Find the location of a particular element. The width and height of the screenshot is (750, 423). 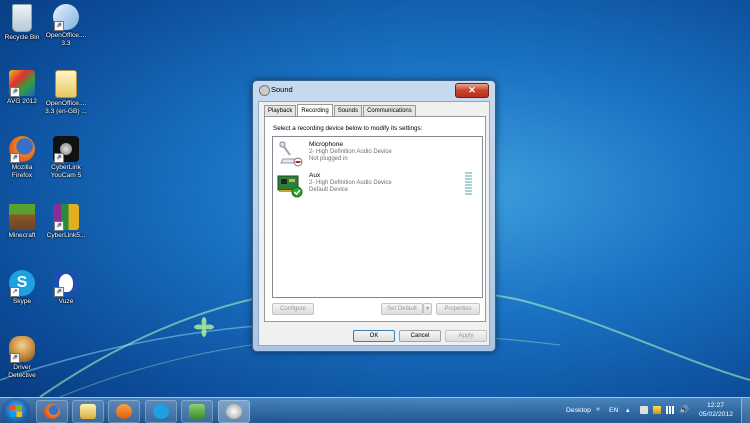

taskbar-sound is located at coordinates (234, 411).